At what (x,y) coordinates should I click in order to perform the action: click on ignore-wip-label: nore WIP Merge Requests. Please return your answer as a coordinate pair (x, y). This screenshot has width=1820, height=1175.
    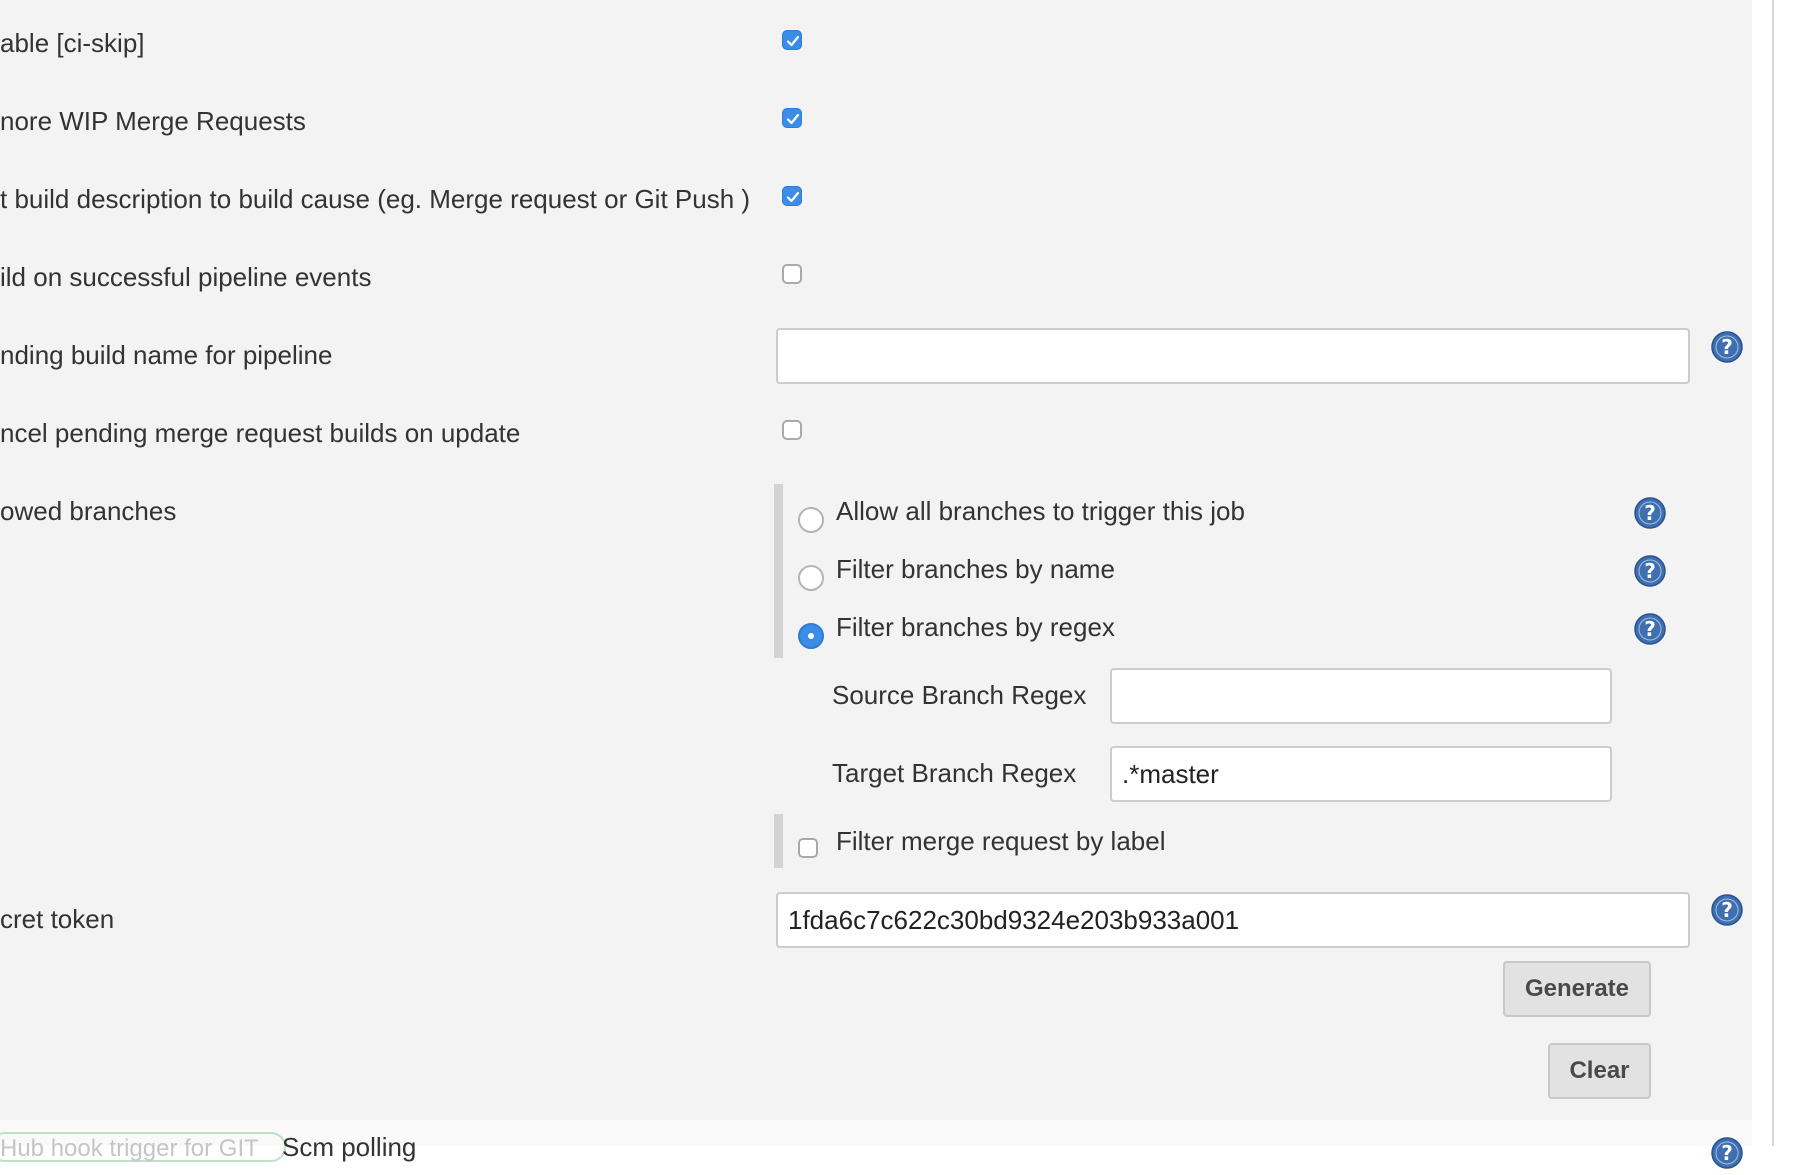
    Looking at the image, I should click on (153, 121).